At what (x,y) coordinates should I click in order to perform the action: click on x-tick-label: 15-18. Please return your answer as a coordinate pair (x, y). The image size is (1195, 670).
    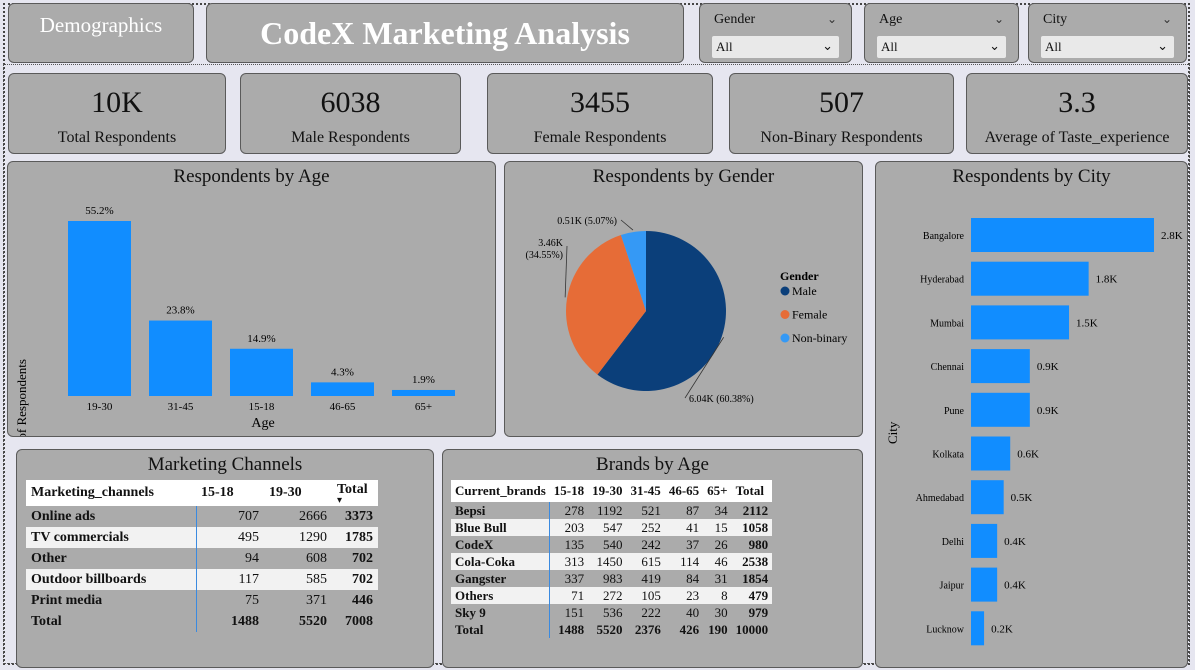
    Looking at the image, I should click on (262, 407).